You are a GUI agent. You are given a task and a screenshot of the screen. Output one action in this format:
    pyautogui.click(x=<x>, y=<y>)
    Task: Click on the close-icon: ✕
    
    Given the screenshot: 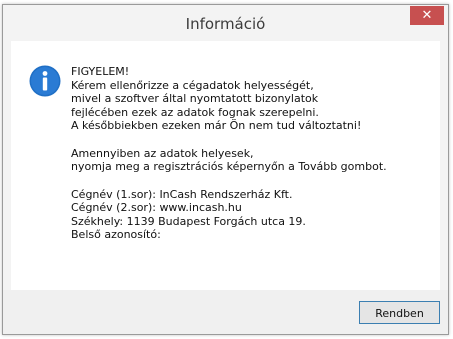 What is the action you would take?
    pyautogui.click(x=427, y=15)
    